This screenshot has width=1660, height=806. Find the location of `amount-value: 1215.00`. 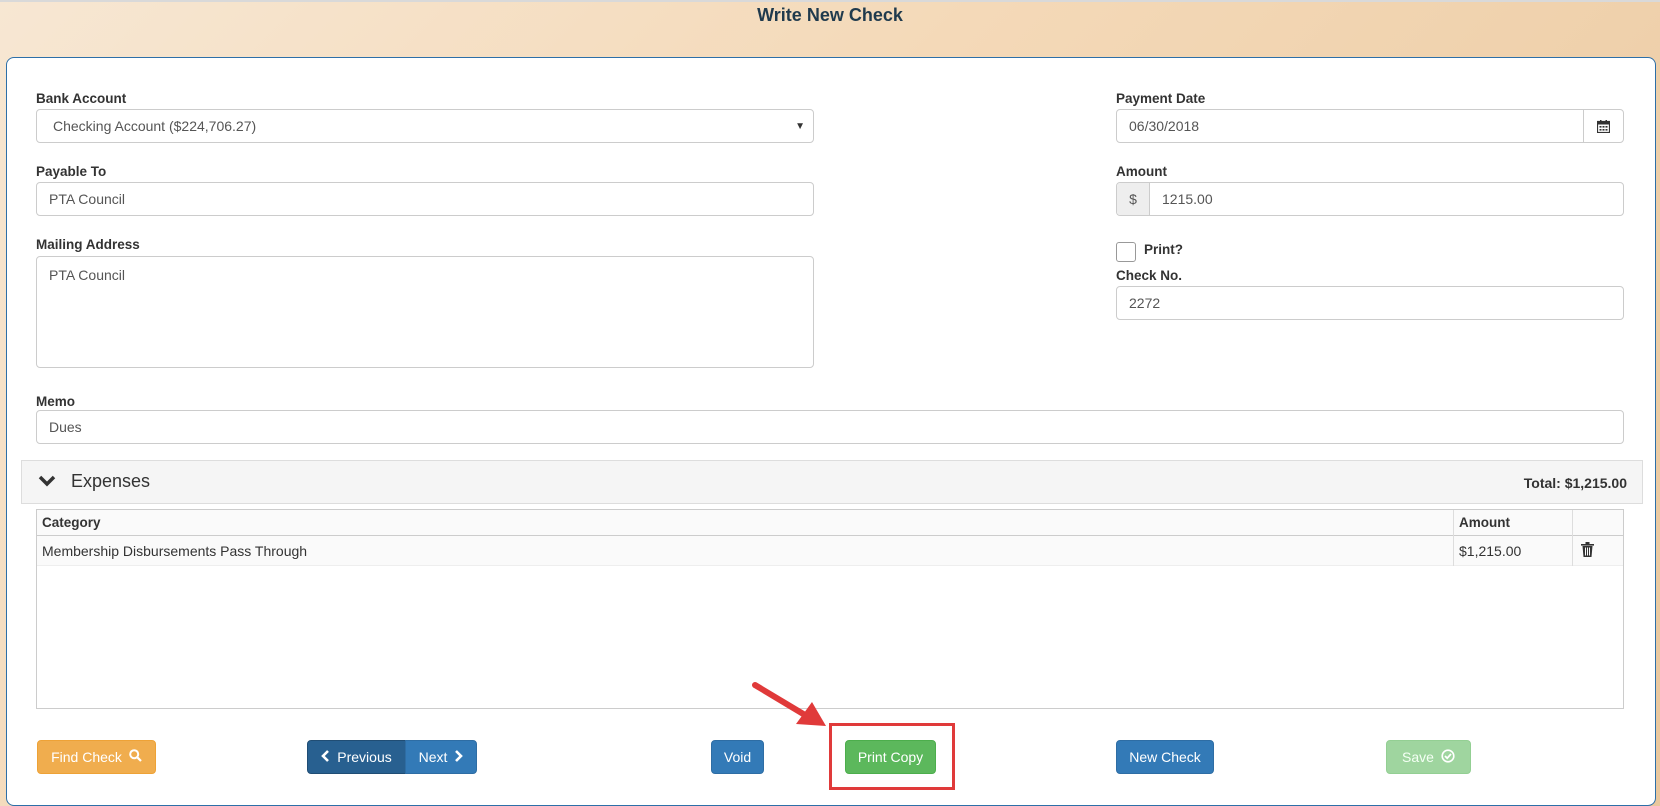

amount-value: 1215.00 is located at coordinates (1187, 199).